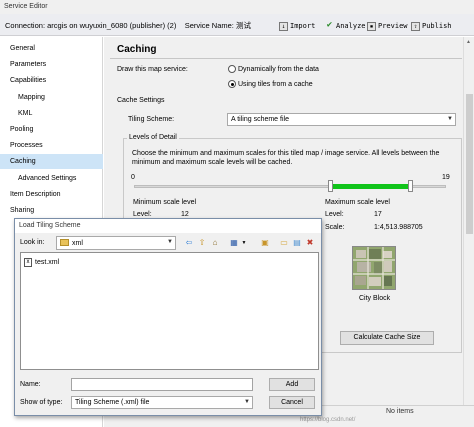 The height and width of the screenshot is (427, 474). Describe the element at coordinates (284, 243) in the screenshot. I see `new-folder-icon: ▭` at that location.